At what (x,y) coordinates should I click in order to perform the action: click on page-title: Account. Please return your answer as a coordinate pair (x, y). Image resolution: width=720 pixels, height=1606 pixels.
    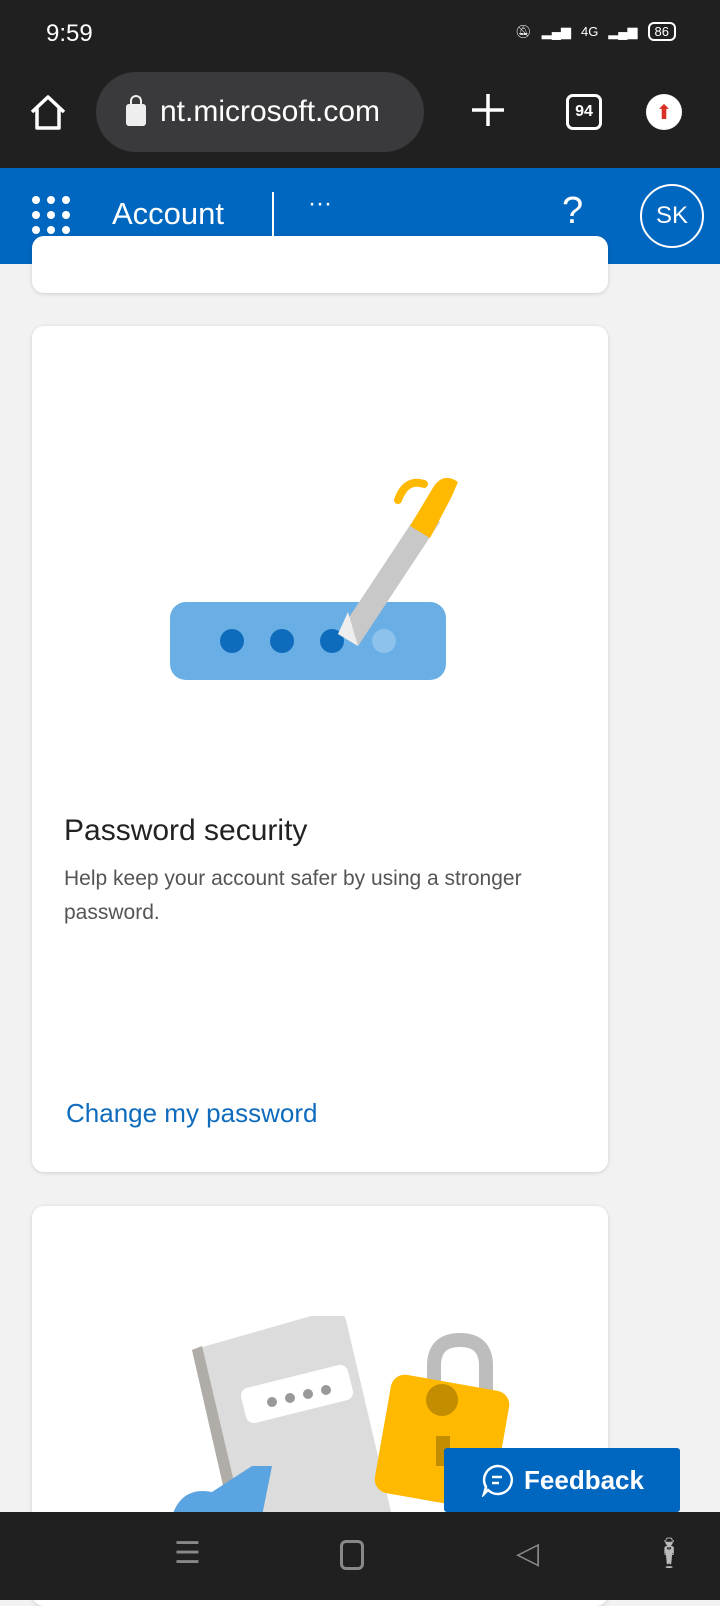
    Looking at the image, I should click on (168, 214).